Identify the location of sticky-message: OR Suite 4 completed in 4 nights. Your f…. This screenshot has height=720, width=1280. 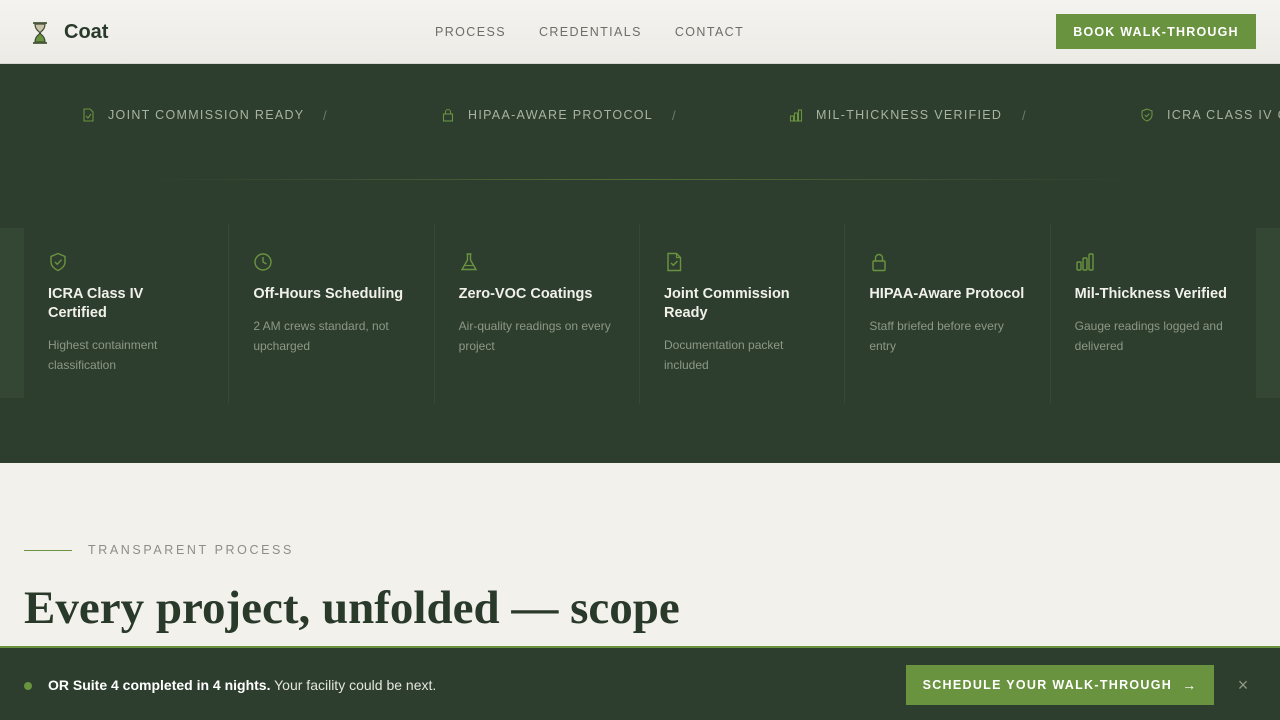
(242, 685).